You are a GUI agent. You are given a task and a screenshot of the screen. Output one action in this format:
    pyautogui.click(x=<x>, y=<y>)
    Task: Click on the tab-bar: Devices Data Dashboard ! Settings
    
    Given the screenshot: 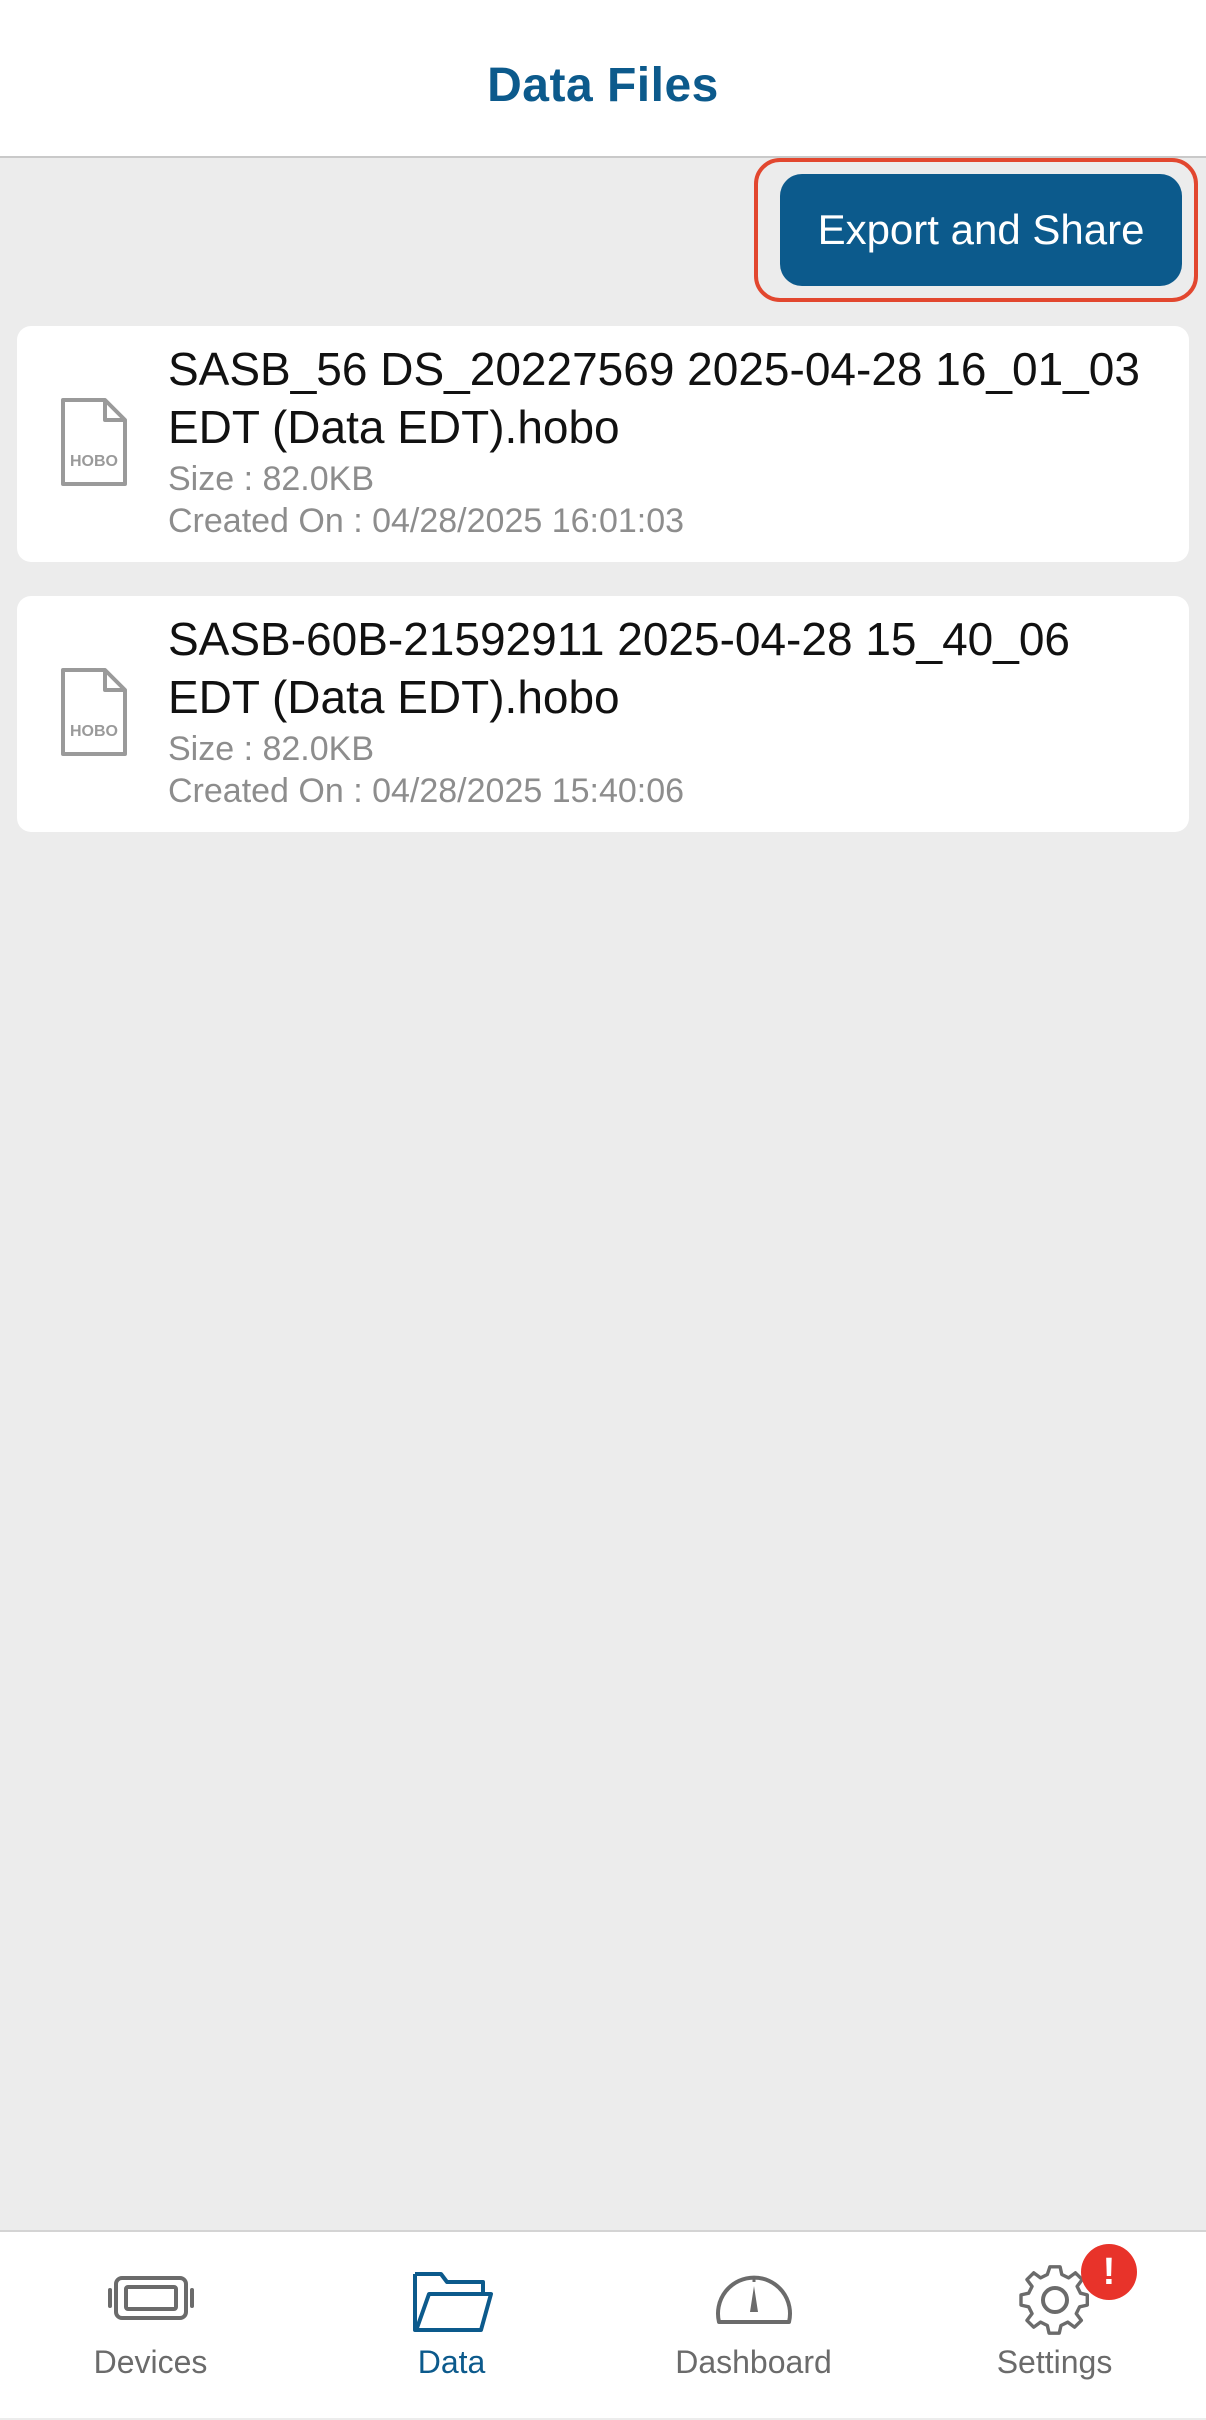 What is the action you would take?
    pyautogui.click(x=603, y=2324)
    